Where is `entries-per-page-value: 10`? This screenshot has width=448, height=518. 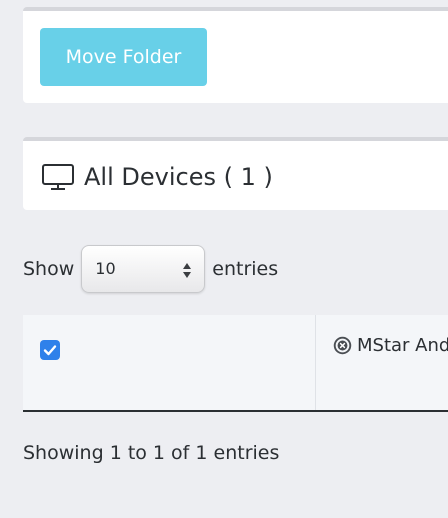
entries-per-page-value: 10 is located at coordinates (105, 268).